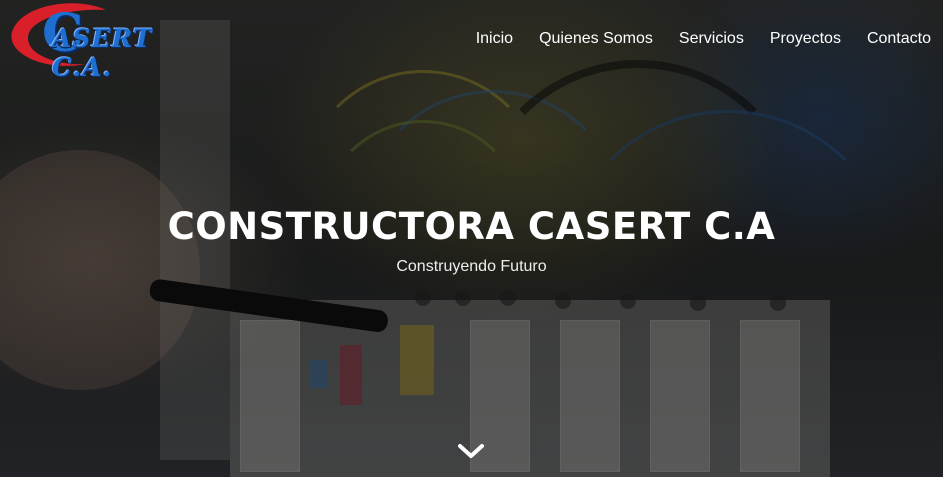 This screenshot has width=943, height=477. Describe the element at coordinates (471, 451) in the screenshot. I see `chevron-down-icon` at that location.